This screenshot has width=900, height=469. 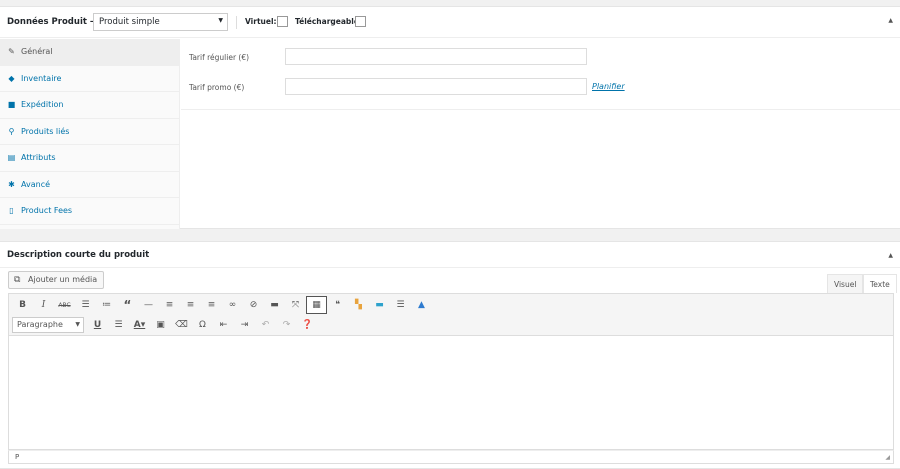 I want to click on special-character-icon: Ω, so click(x=202, y=325).